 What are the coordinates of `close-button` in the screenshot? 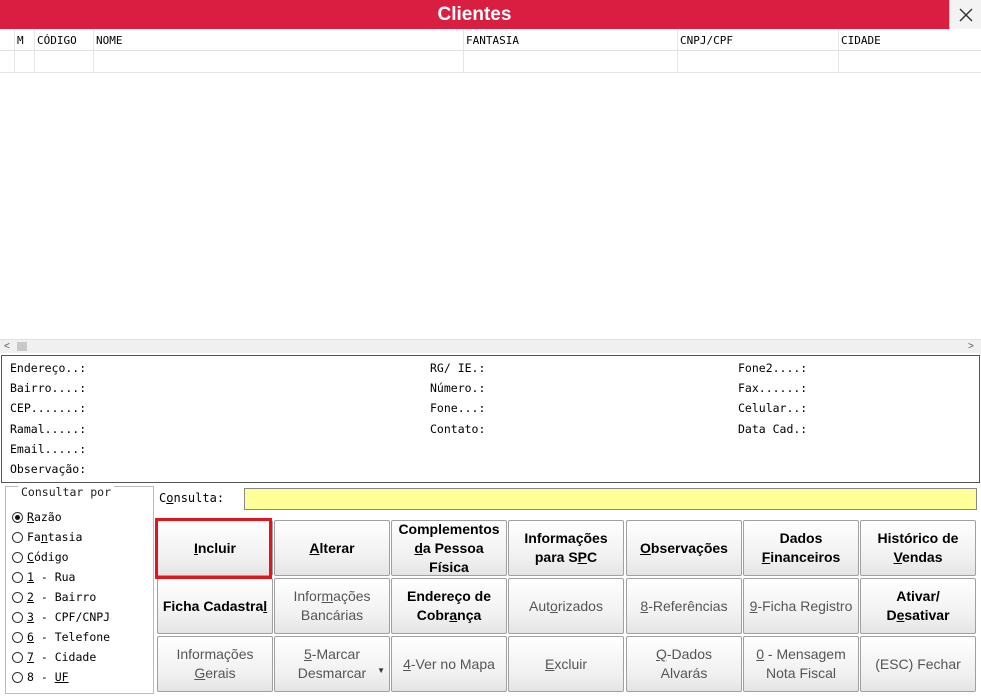 It's located at (965, 14).